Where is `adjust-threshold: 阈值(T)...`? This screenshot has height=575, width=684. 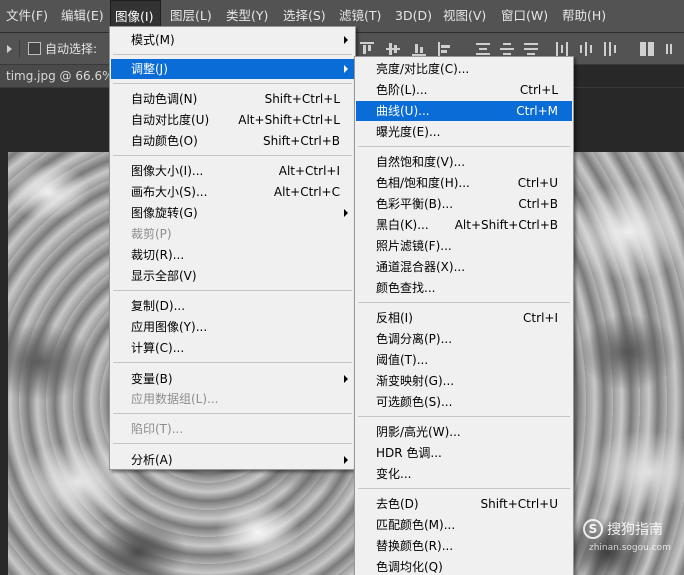 adjust-threshold: 阈值(T)... is located at coordinates (464, 360).